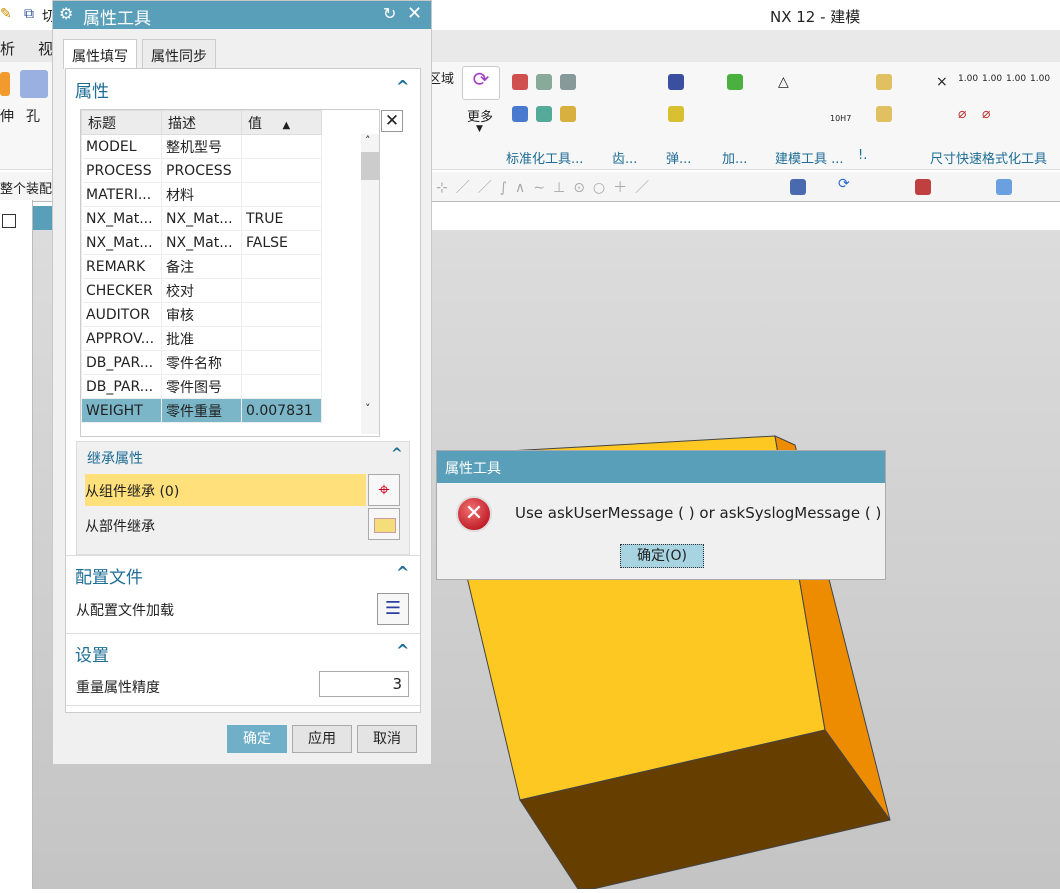 The image size is (1060, 893). Describe the element at coordinates (201, 410) in the screenshot. I see `table-row: WEIGHT 零件重量 0.007831` at that location.